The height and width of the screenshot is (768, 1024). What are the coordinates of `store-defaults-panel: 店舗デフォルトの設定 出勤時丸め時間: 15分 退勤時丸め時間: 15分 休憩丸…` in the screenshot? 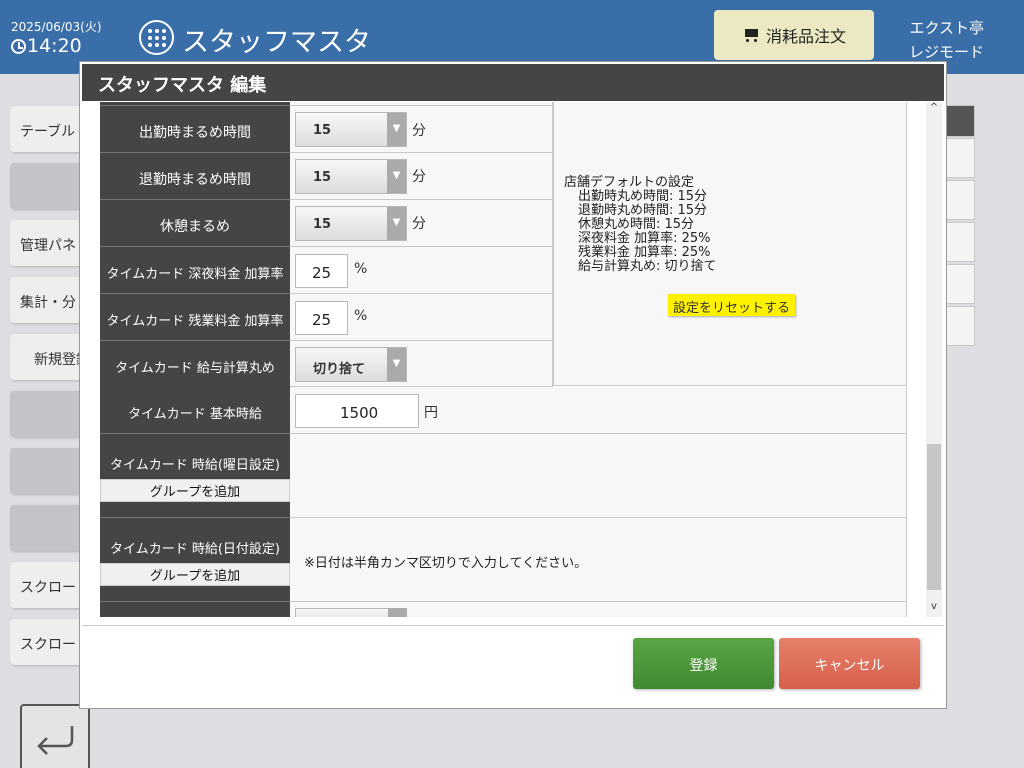 It's located at (730, 244).